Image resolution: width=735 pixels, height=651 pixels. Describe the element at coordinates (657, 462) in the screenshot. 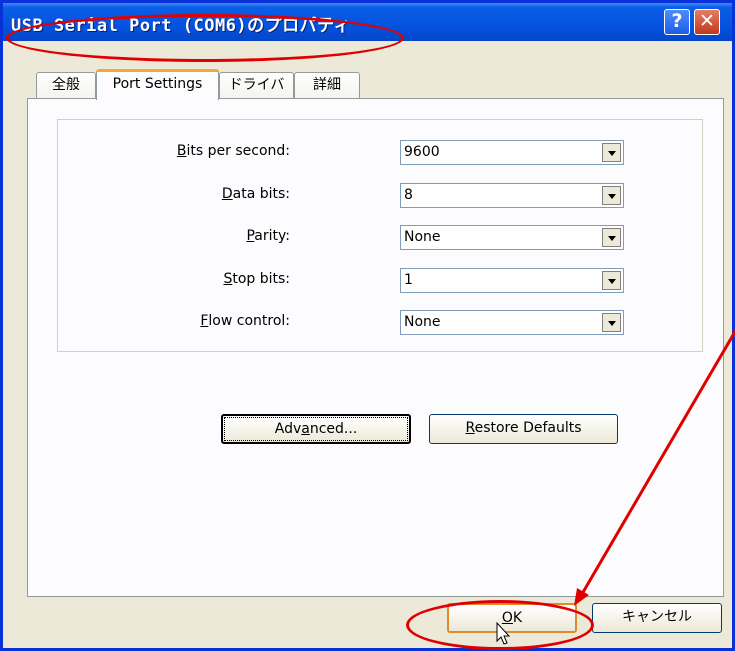

I see `arrow-line` at that location.